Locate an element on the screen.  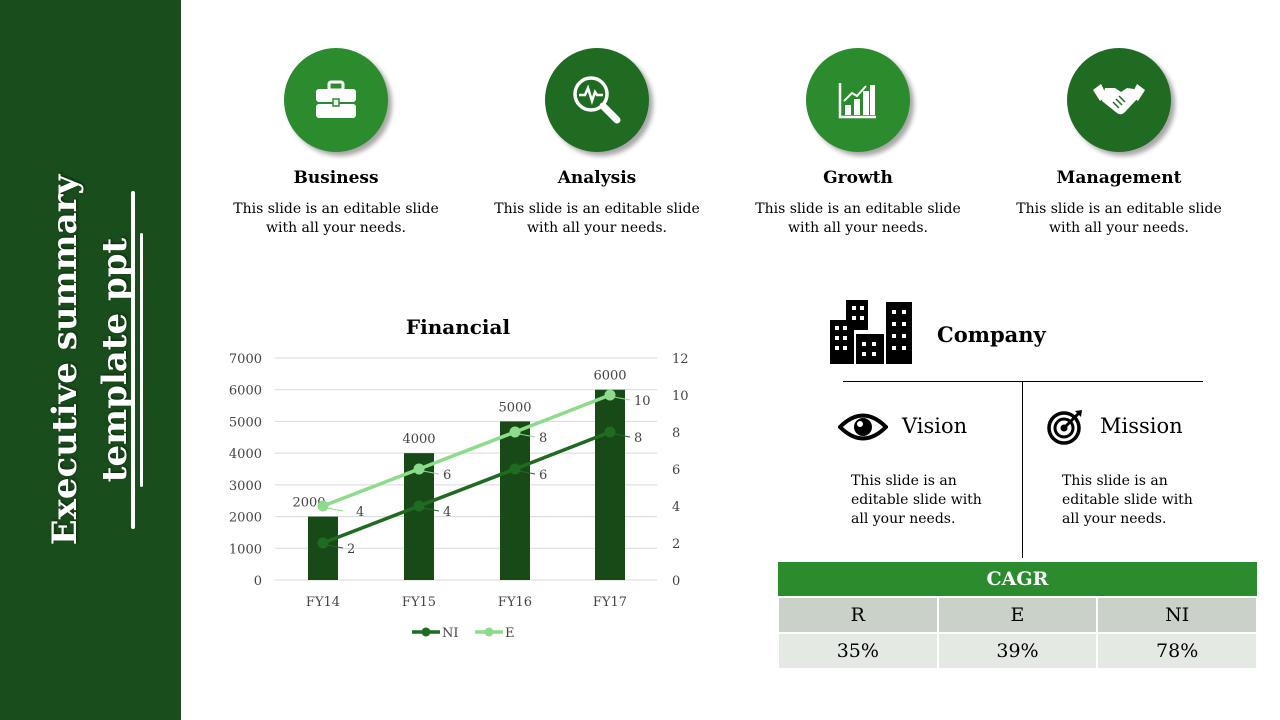
company-icon is located at coordinates (871, 333).